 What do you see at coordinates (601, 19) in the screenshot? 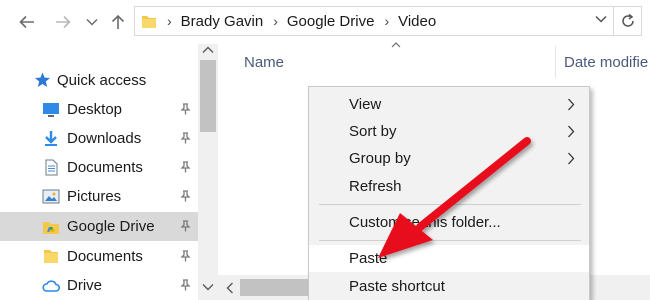
I see `address-dropdown-icon` at bounding box center [601, 19].